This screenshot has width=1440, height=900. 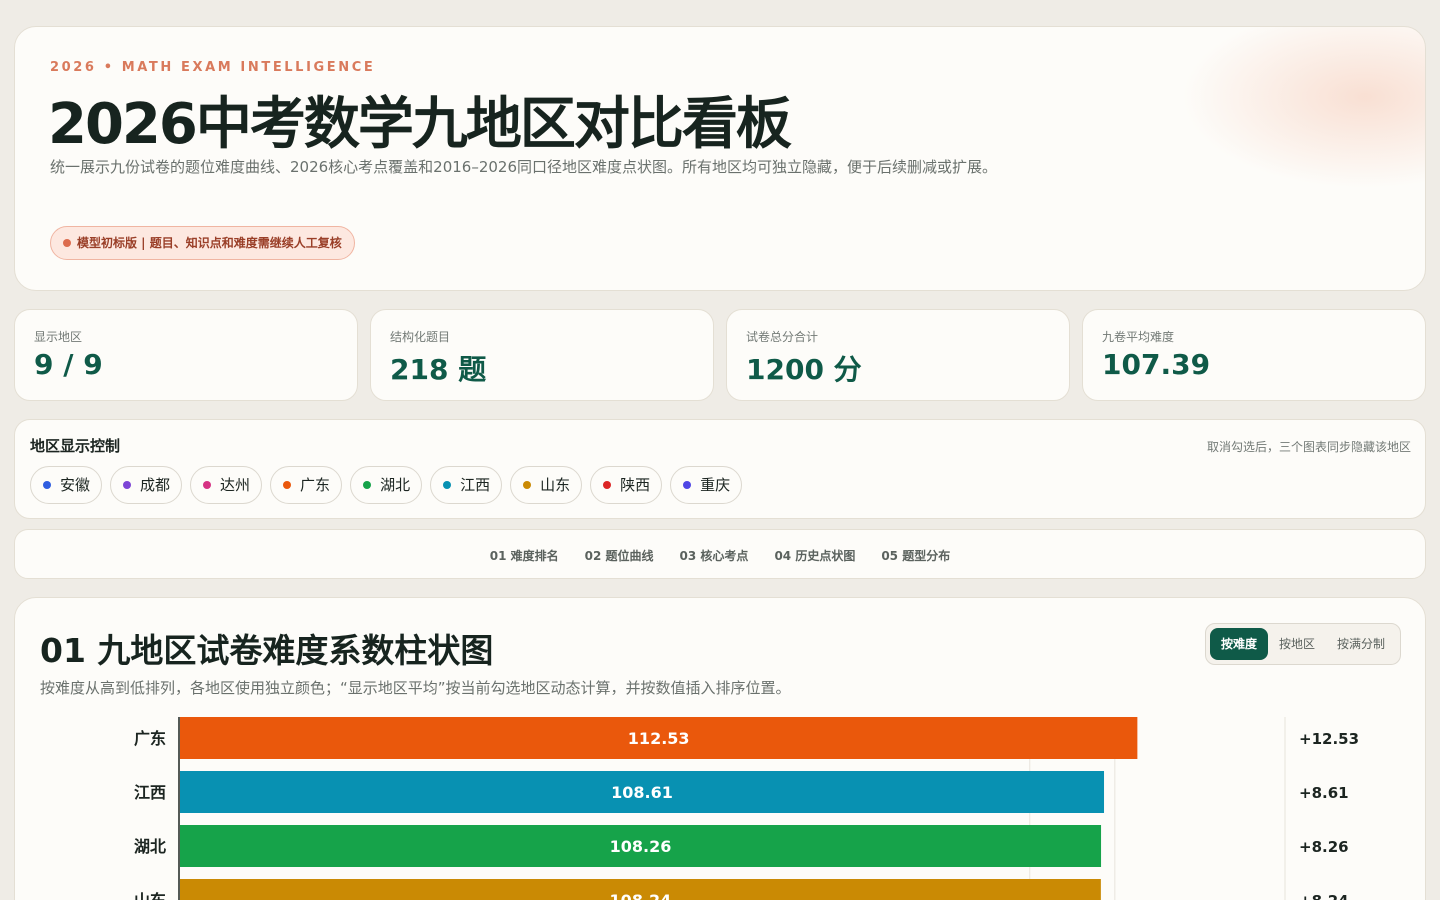 I want to click on region-chip-list: 安徽 成都 达州 广东 湖北 江西 山东 陕西 重庆, so click(x=390, y=485).